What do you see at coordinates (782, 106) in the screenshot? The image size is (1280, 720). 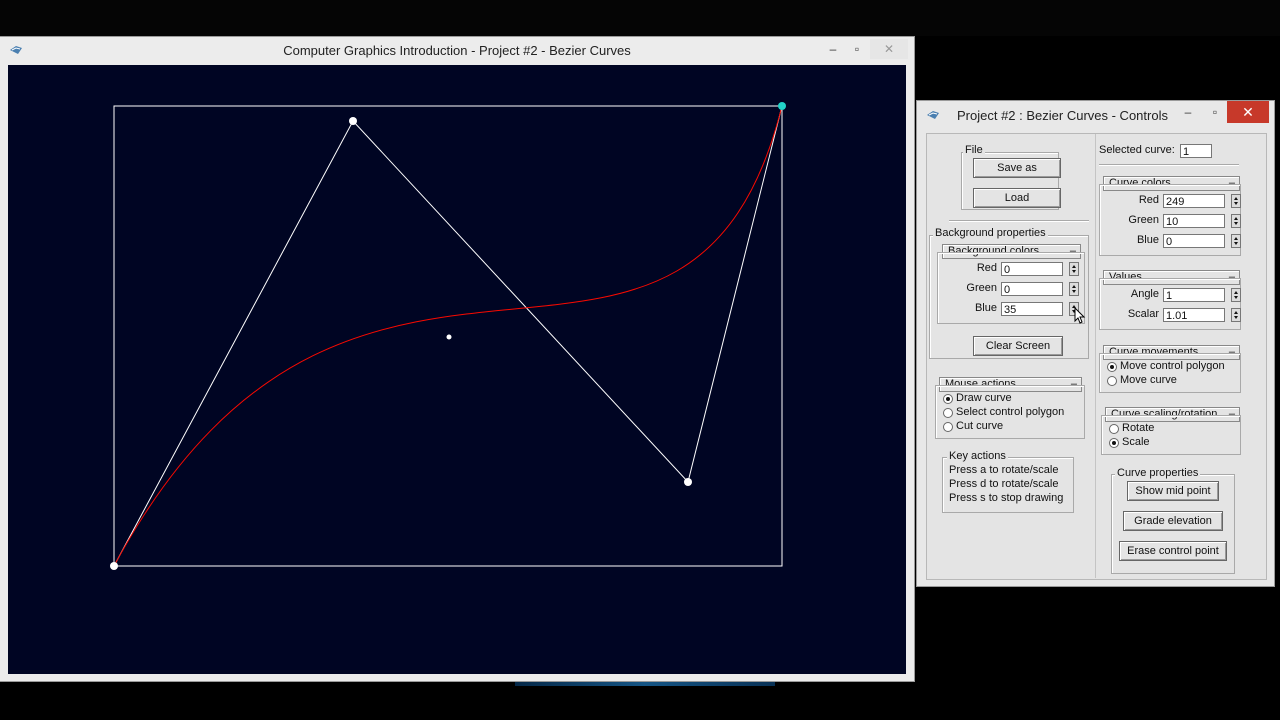 I see `control-point-selected` at bounding box center [782, 106].